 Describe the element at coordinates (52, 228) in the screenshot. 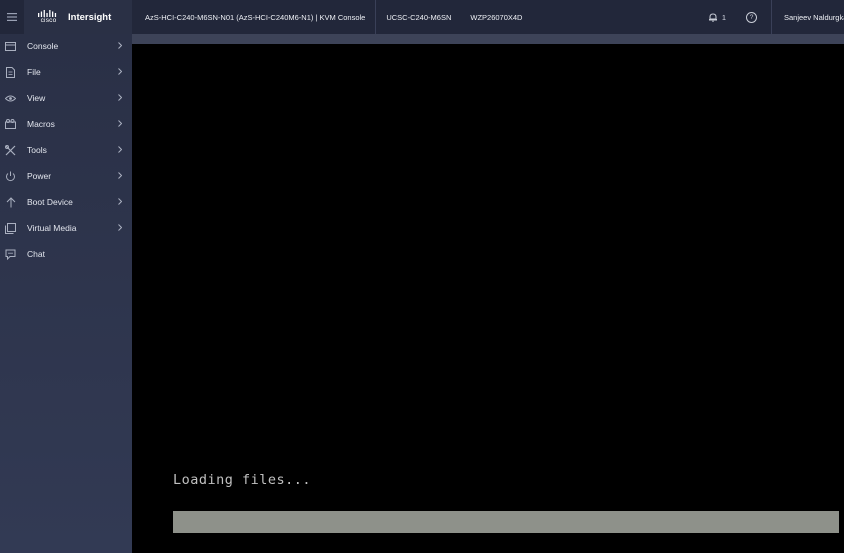

I see `sidebar-item-label: Virtual Media` at that location.